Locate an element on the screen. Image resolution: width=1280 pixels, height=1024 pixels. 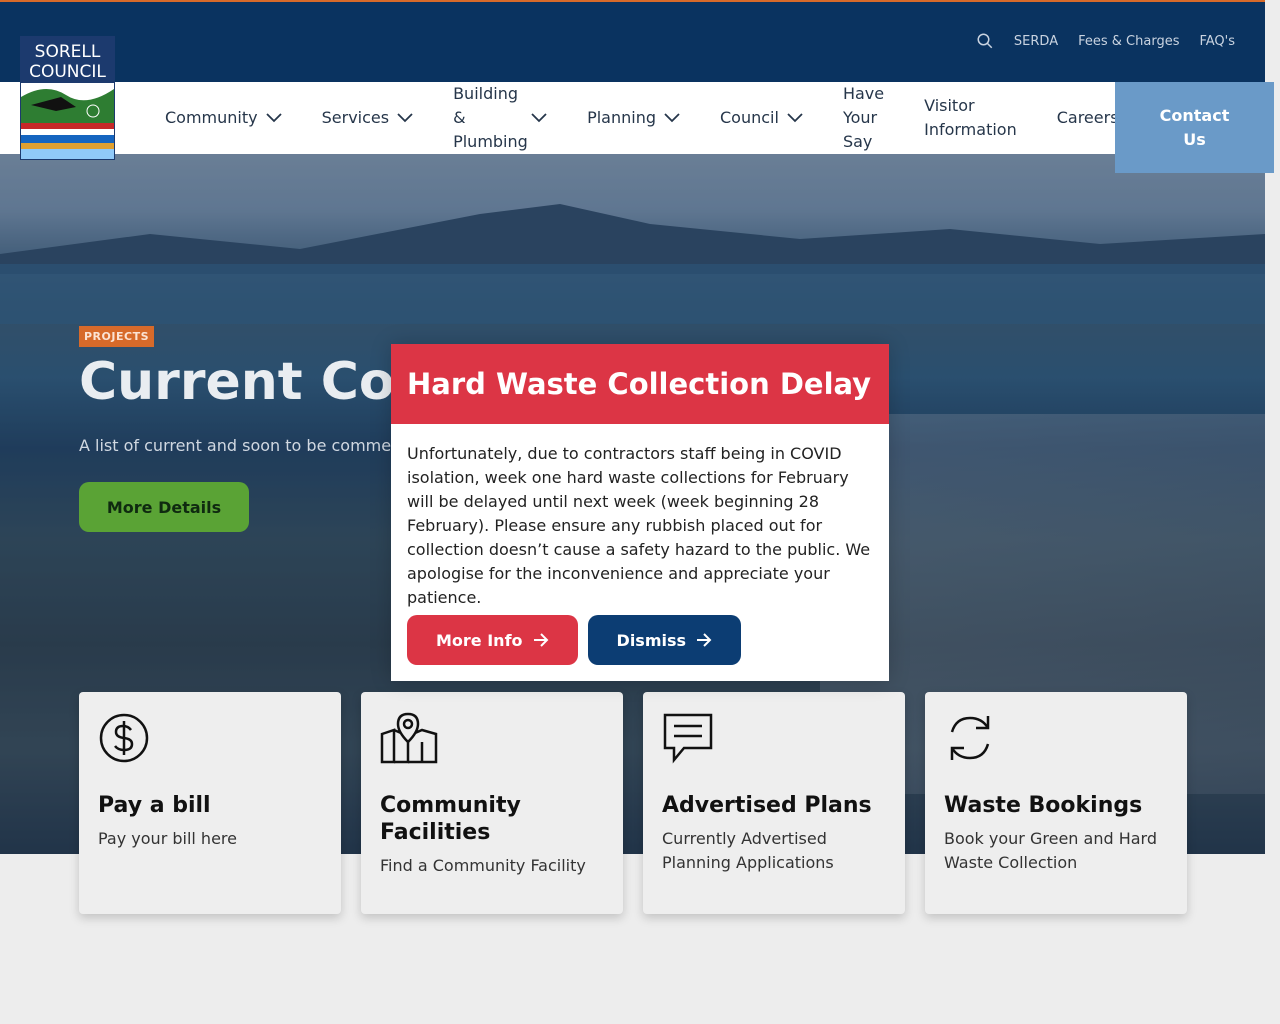
card-description: Find a Community Facility is located at coordinates (483, 865).